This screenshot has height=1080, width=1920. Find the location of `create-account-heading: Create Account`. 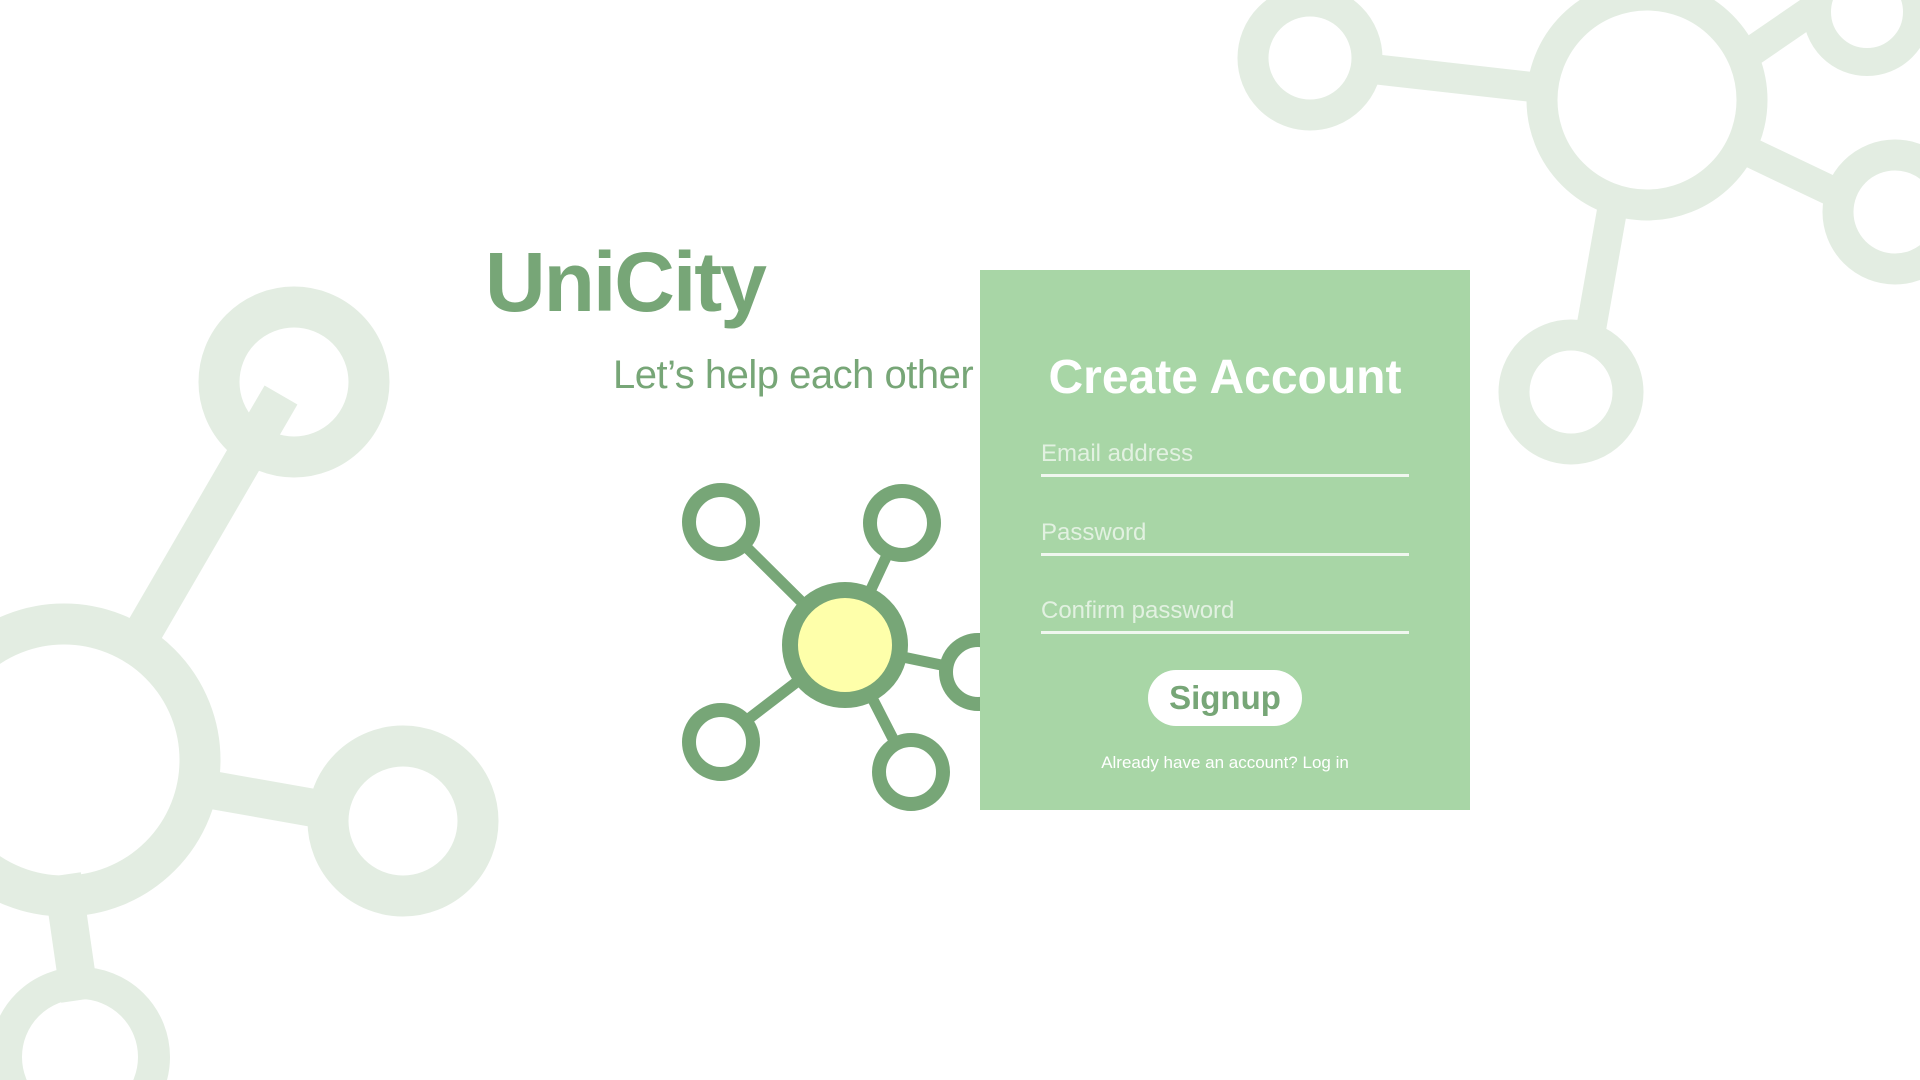

create-account-heading: Create Account is located at coordinates (1225, 377).